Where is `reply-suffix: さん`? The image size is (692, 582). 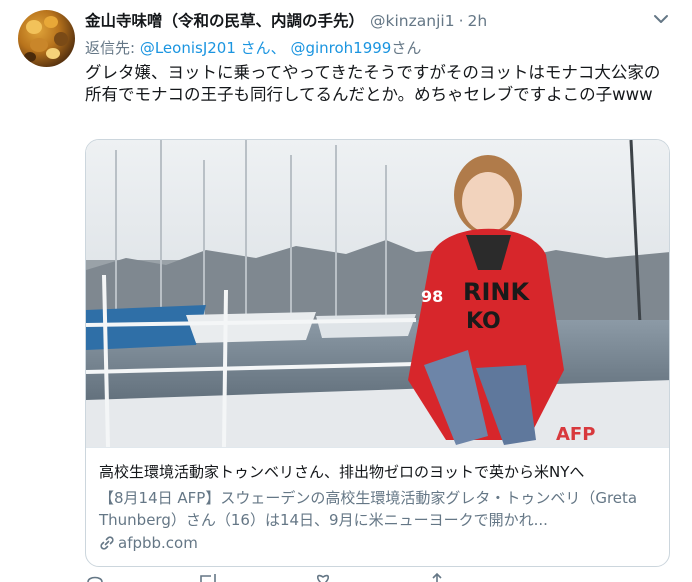
reply-suffix: さん is located at coordinates (406, 48).